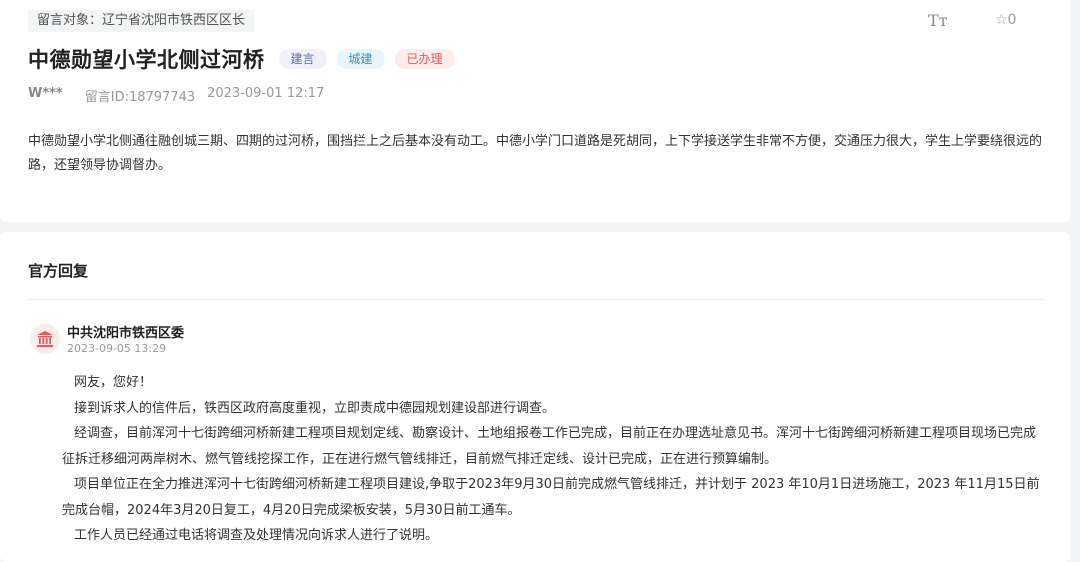 This screenshot has height=562, width=1080. I want to click on reply-paragraph: 接到诉求人的信件后，铁西区政府高度重视，立即责成中德园规划建设部进行调查。, so click(315, 408).